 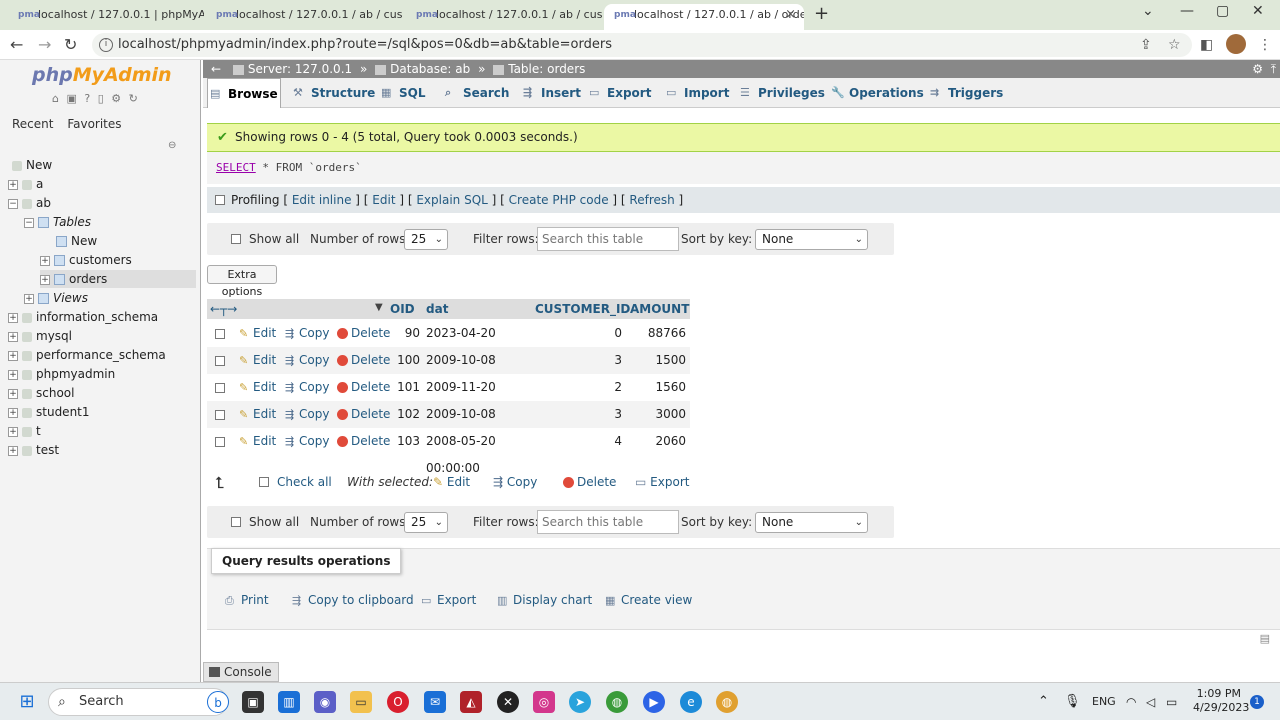 What do you see at coordinates (29, 203) in the screenshot?
I see `tree-db-ab: − ab` at bounding box center [29, 203].